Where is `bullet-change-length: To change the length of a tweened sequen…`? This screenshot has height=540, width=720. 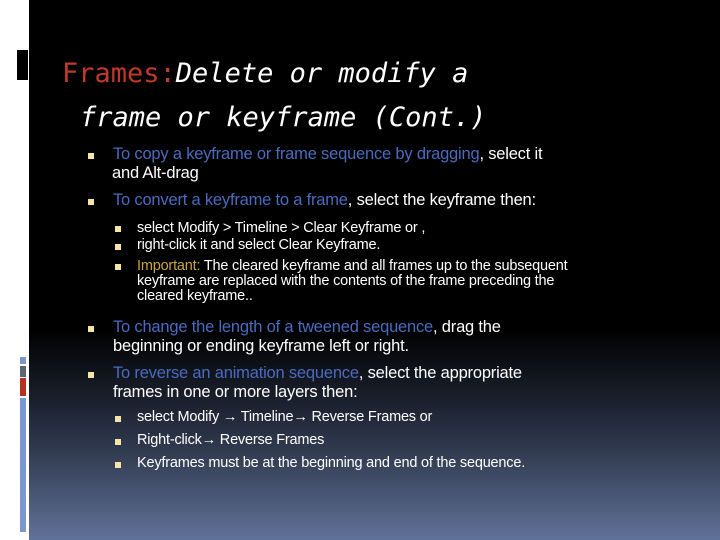 bullet-change-length: To change the length of a tweened sequen… is located at coordinates (307, 337).